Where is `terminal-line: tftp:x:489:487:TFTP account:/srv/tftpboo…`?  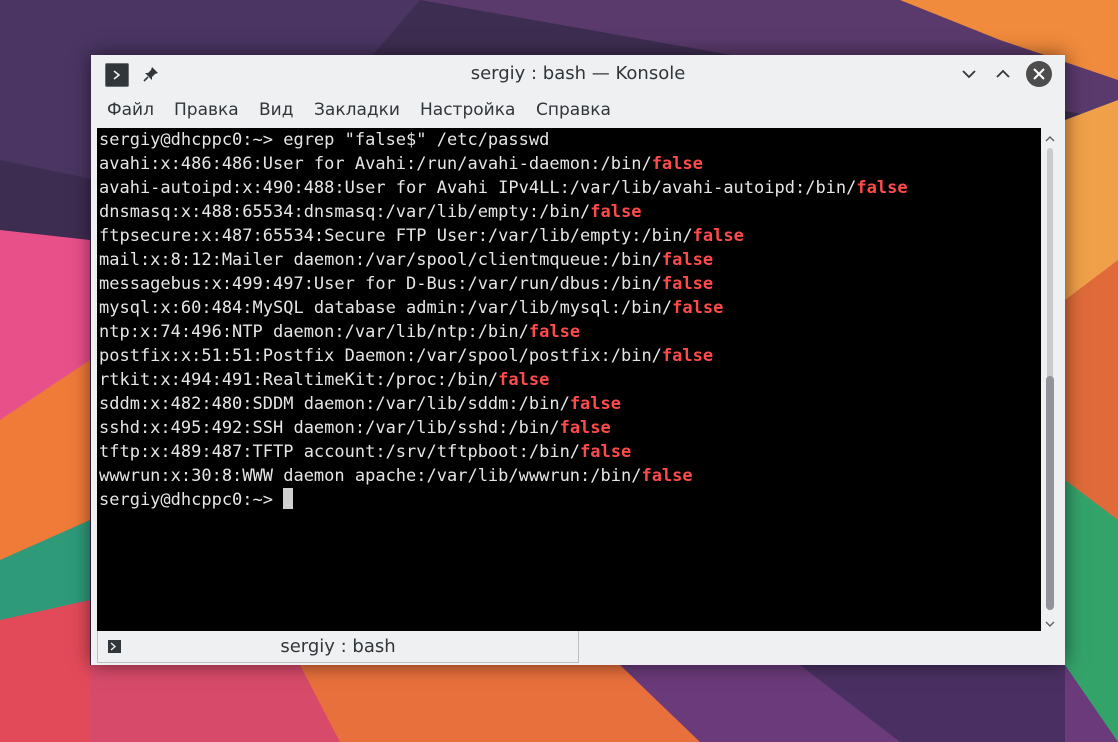
terminal-line: tftp:x:489:487:TFTP account:/srv/tftpboo… is located at coordinates (365, 452).